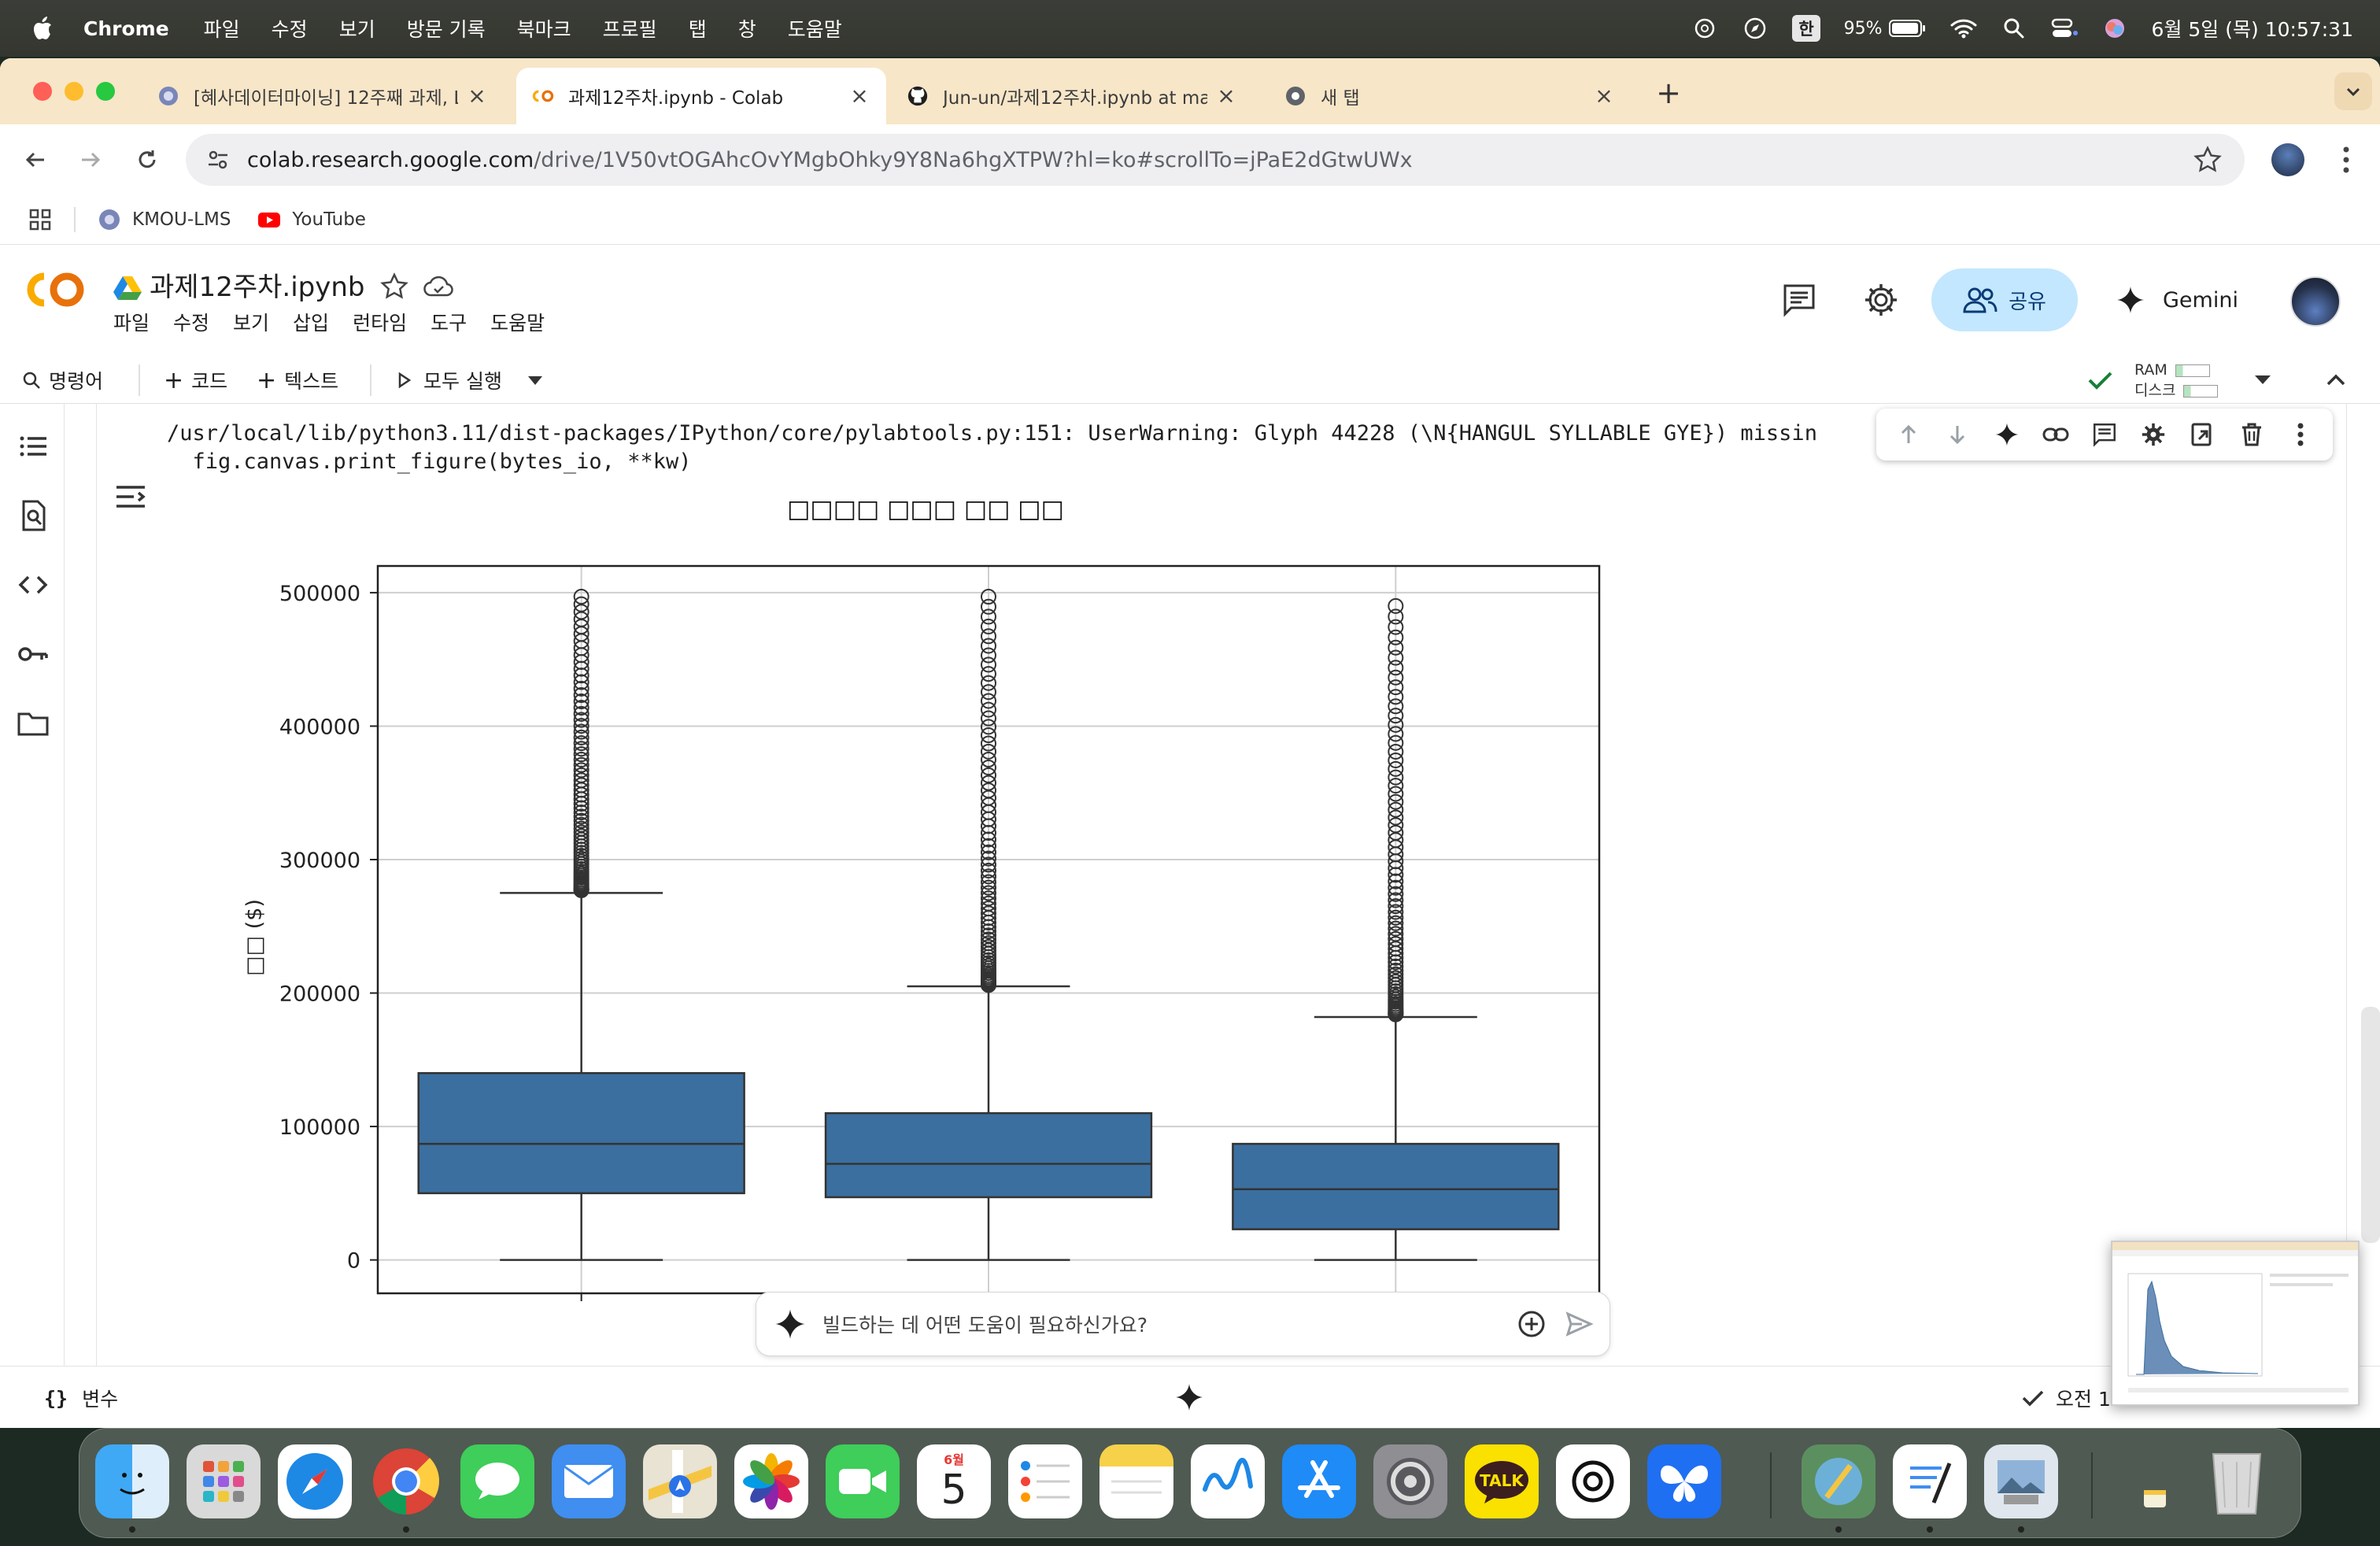 This screenshot has height=1546, width=2380. I want to click on colab-menu-file: 파일, so click(131, 322).